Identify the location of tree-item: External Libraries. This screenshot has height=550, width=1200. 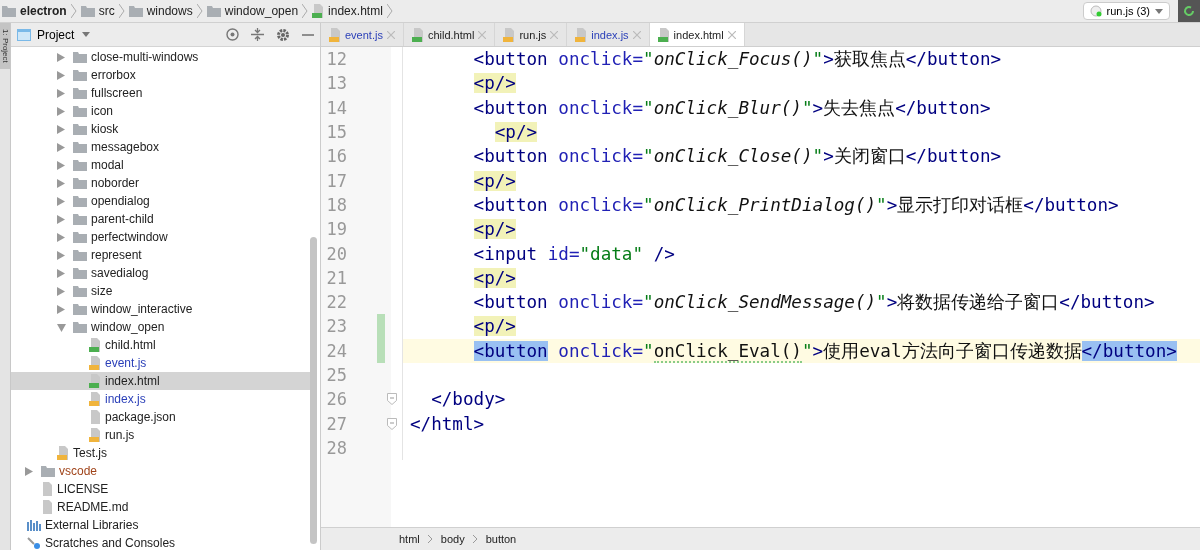
(160, 525).